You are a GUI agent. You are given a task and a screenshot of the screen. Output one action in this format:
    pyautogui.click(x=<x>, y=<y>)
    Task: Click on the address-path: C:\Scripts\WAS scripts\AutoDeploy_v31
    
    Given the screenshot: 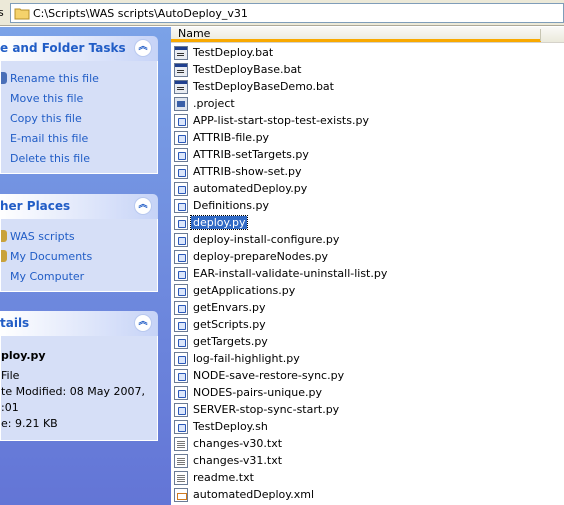 What is the action you would take?
    pyautogui.click(x=140, y=13)
    